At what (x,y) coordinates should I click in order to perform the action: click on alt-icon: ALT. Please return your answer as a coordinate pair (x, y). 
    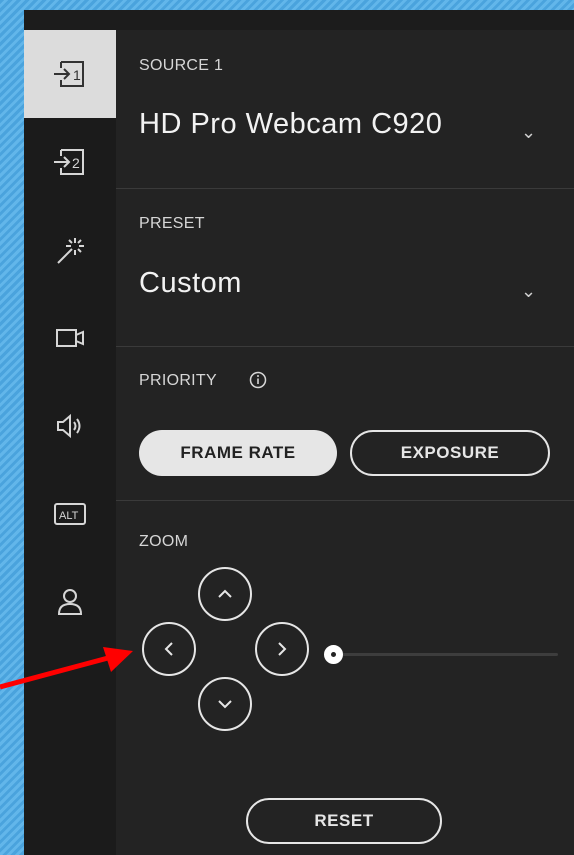
    Looking at the image, I should click on (70, 514).